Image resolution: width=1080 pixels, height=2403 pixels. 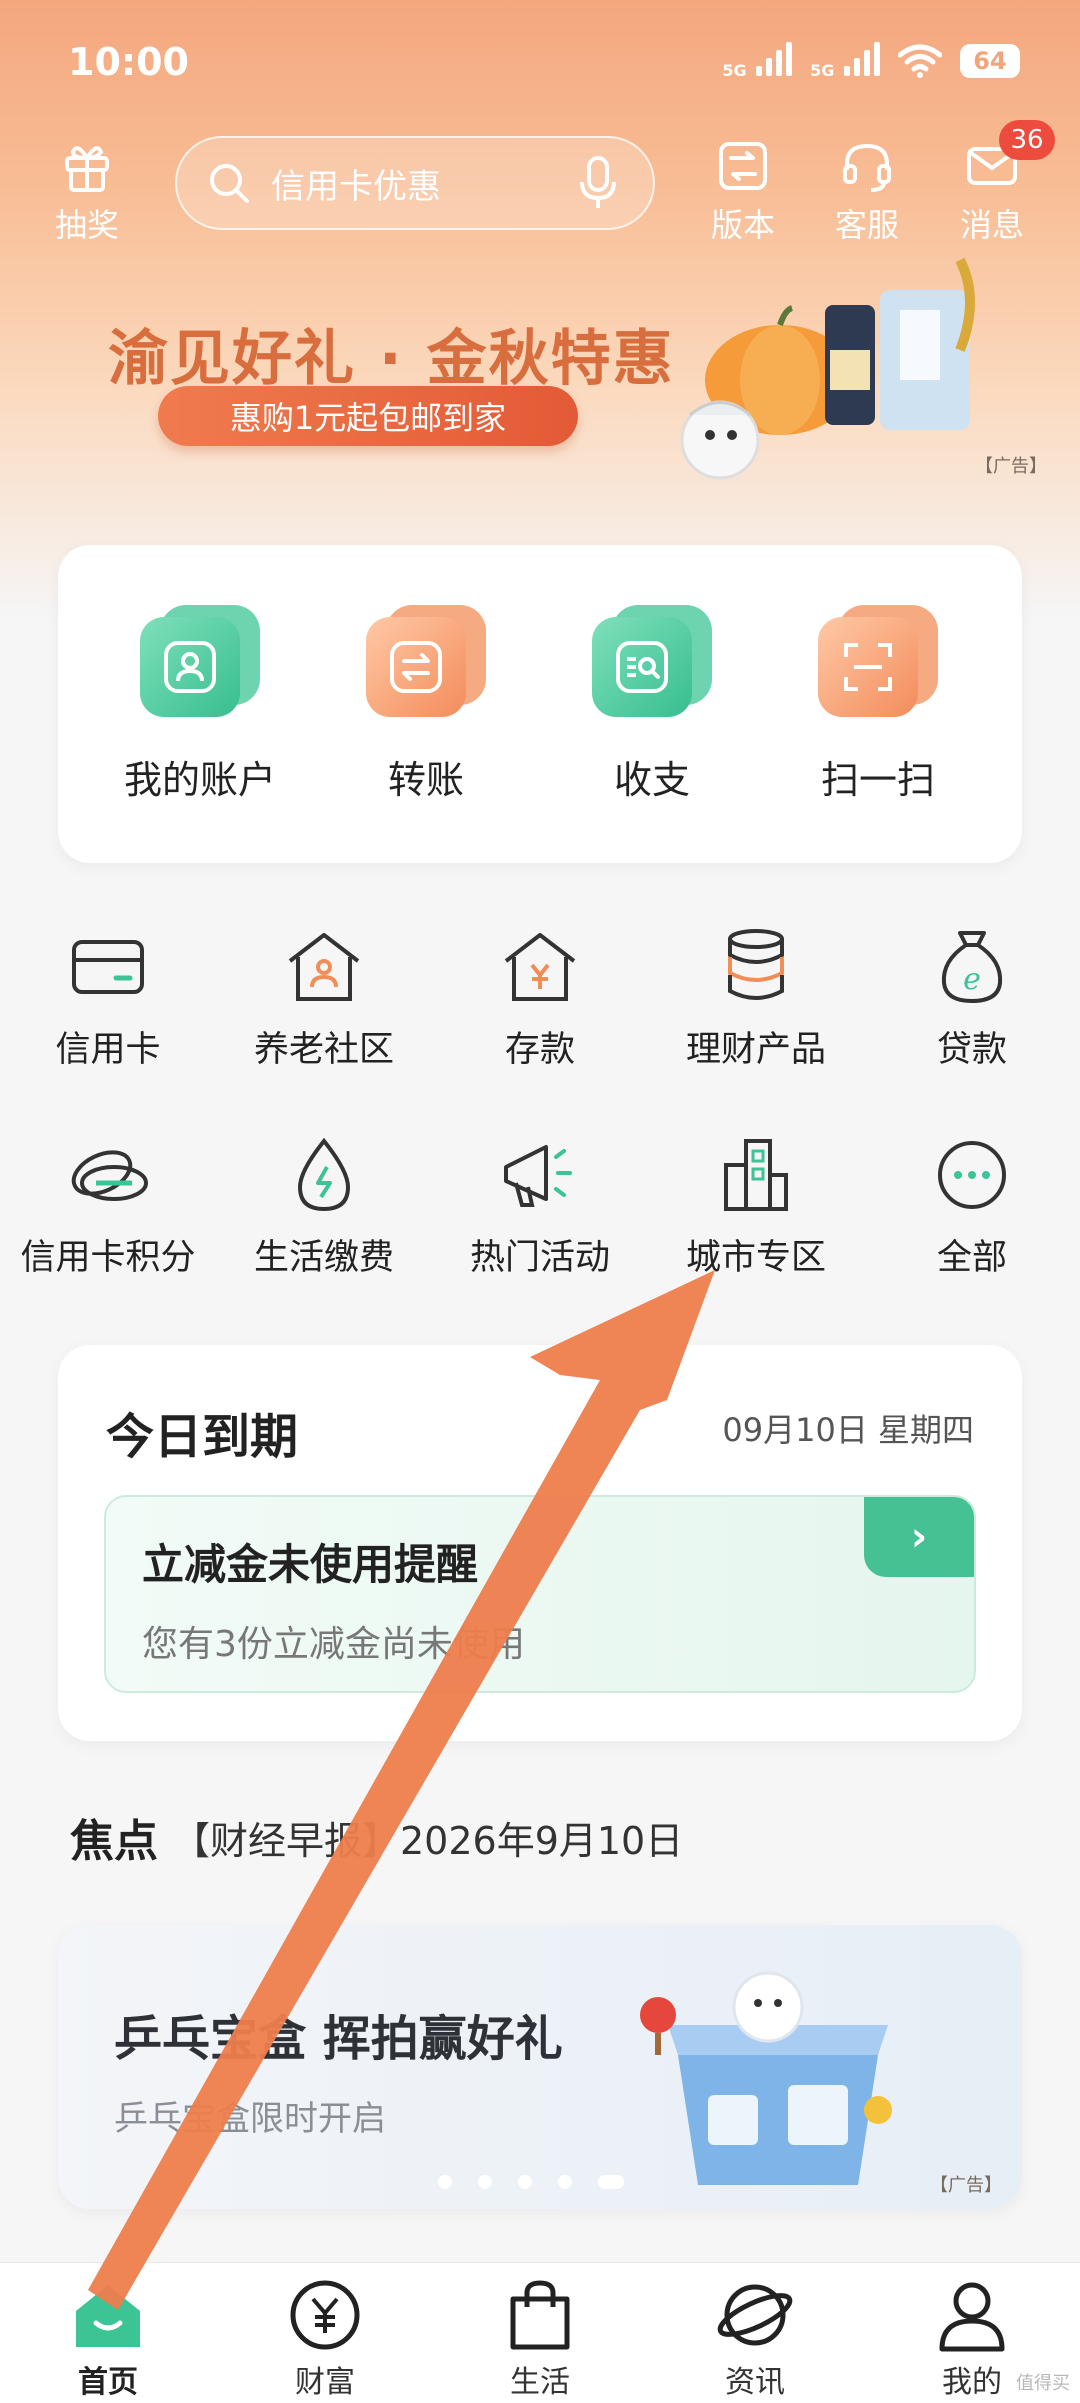 I want to click on promo-ad-tag: 【广告】, so click(x=966, y=2185).